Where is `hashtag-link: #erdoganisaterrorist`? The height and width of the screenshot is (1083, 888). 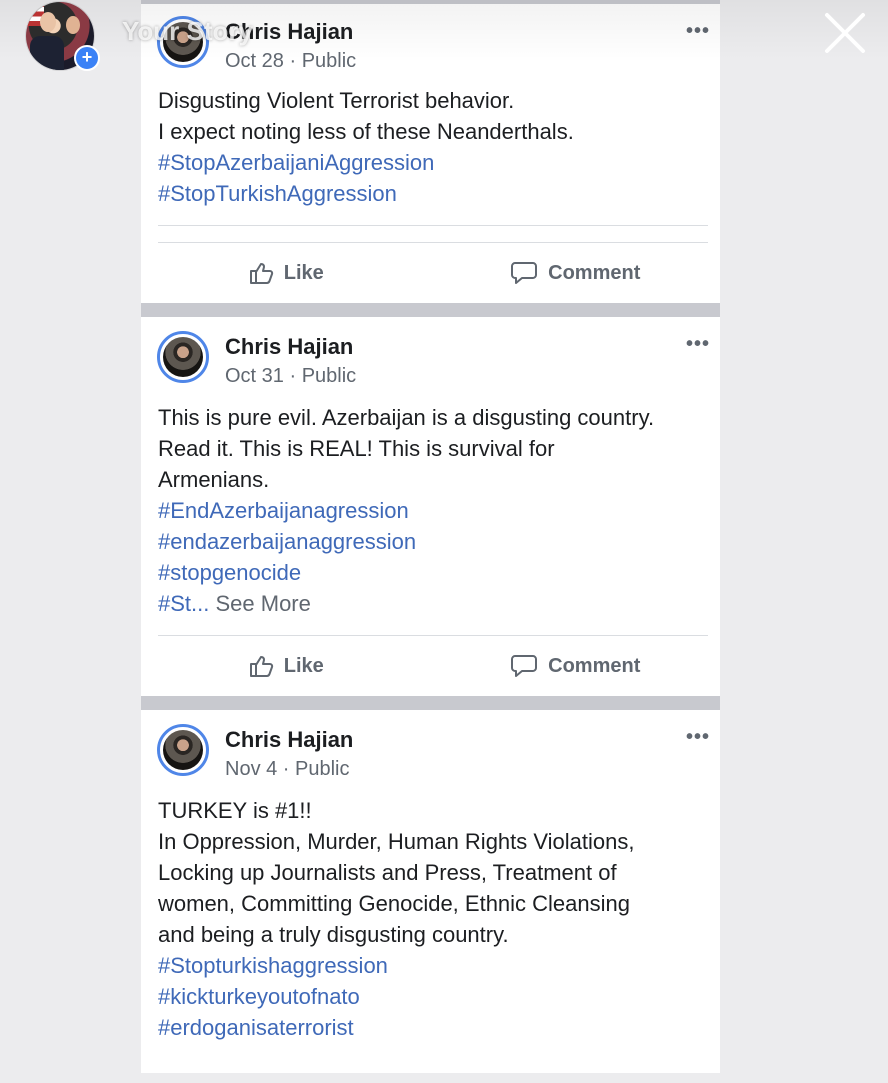
hashtag-link: #erdoganisaterrorist is located at coordinates (430, 1027).